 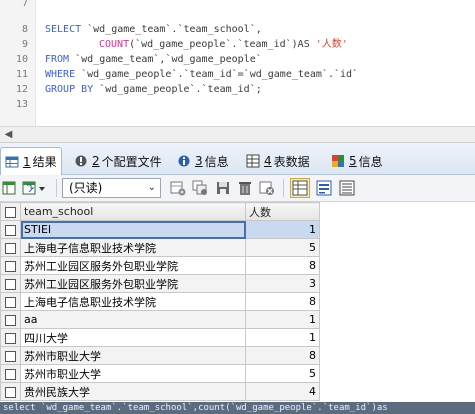 I want to click on team-school-cell: 四川大学, so click(x=133, y=337).